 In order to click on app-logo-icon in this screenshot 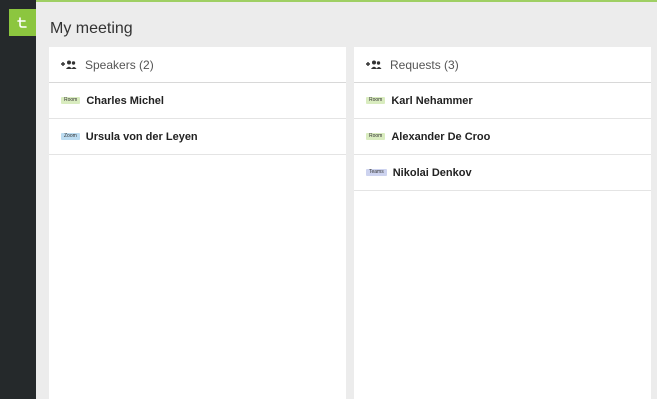, I will do `click(22, 22)`.